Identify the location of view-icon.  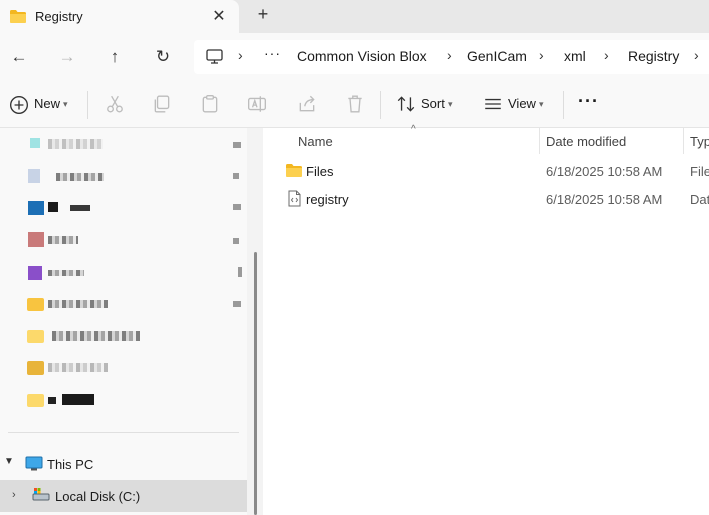
(493, 104).